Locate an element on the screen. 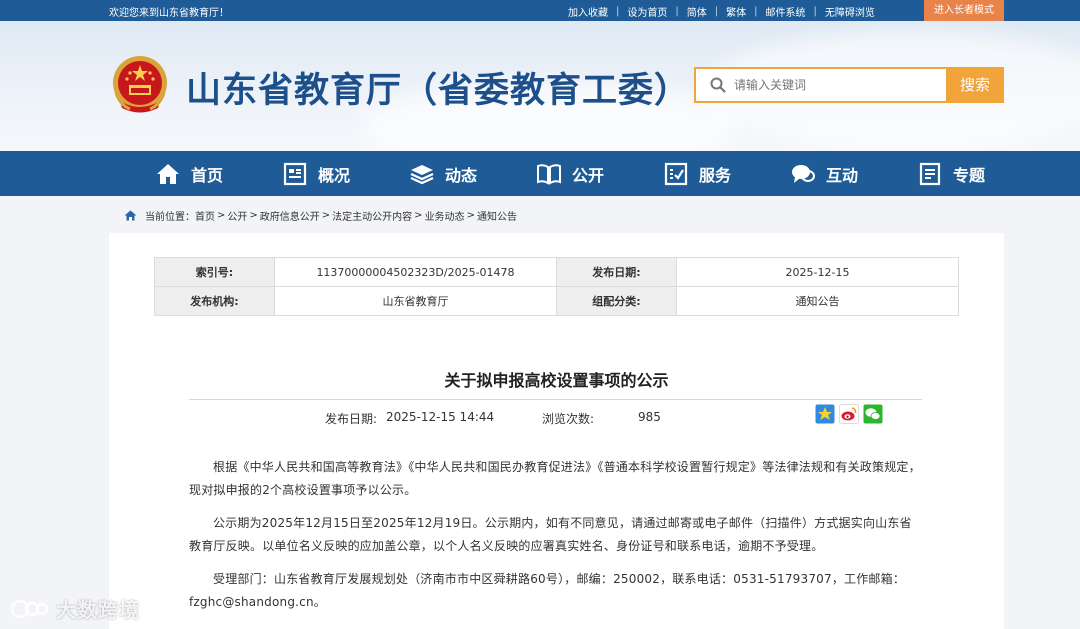 The height and width of the screenshot is (629, 1080). views-label: 浏览次数: is located at coordinates (568, 419).